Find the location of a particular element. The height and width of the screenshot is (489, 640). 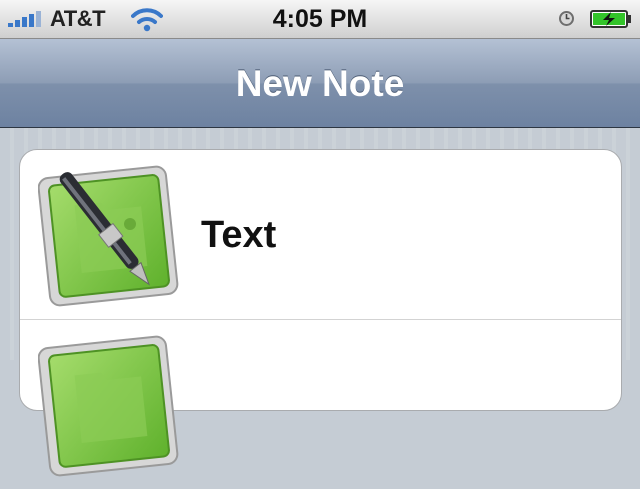

page-title: New Note is located at coordinates (320, 83).